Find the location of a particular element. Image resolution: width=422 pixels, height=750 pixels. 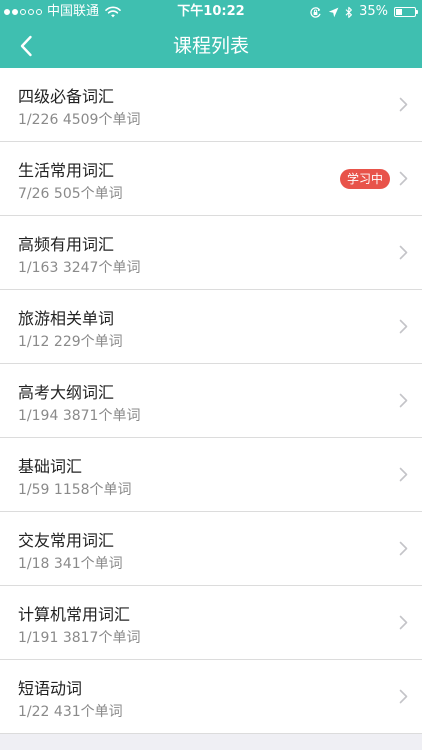

course-progress: 1/163 is located at coordinates (38, 268).